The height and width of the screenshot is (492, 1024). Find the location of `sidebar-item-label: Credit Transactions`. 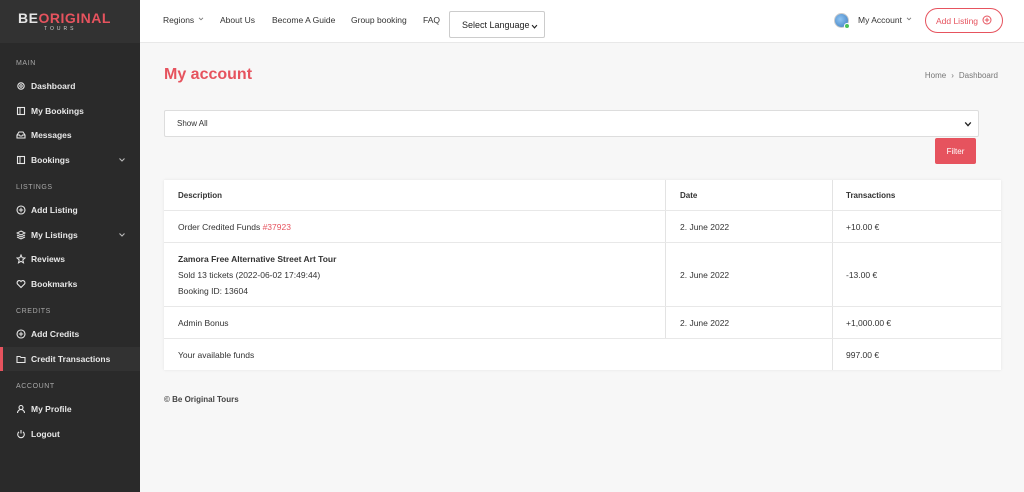

sidebar-item-label: Credit Transactions is located at coordinates (71, 359).